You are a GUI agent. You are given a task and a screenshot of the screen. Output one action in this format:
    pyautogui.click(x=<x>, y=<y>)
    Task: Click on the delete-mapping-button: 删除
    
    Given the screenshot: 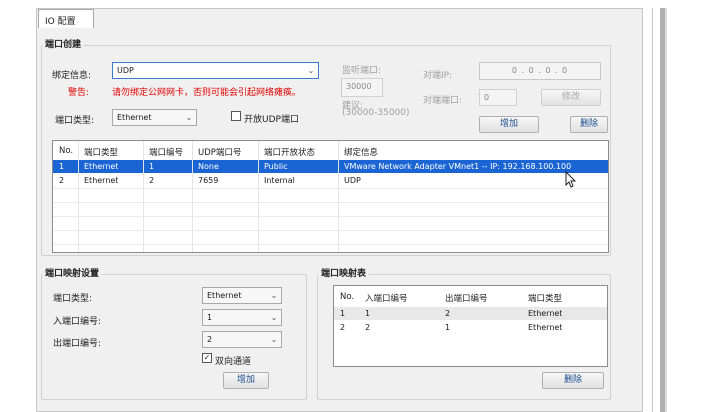 What is the action you would take?
    pyautogui.click(x=573, y=380)
    